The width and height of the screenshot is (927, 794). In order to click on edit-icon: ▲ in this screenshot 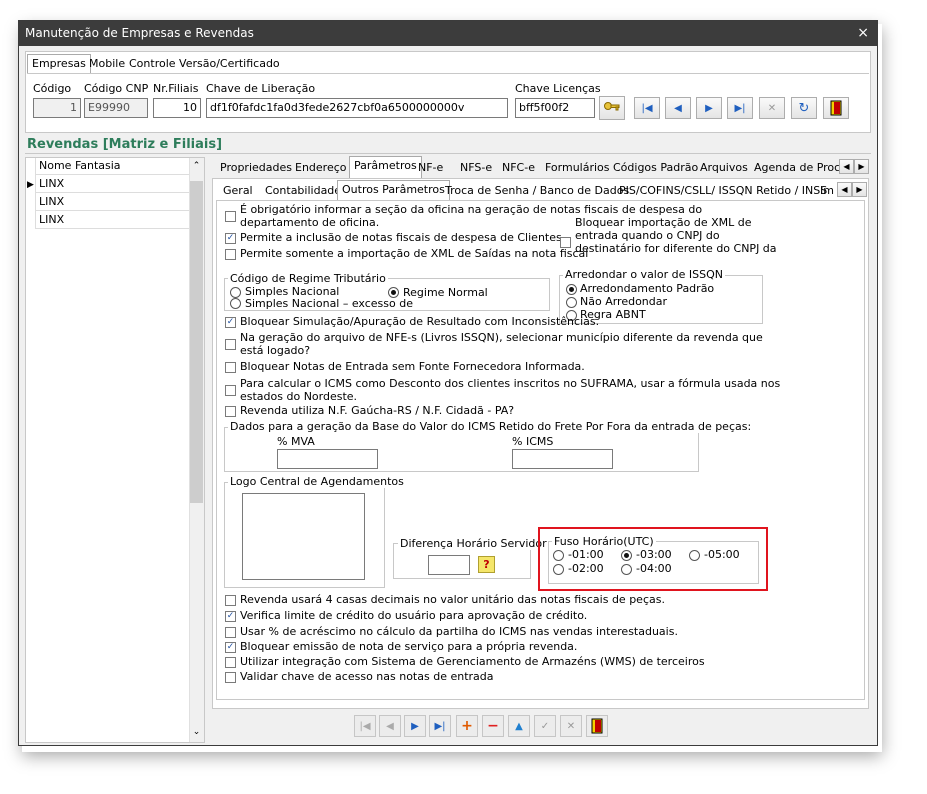, I will do `click(519, 726)`.